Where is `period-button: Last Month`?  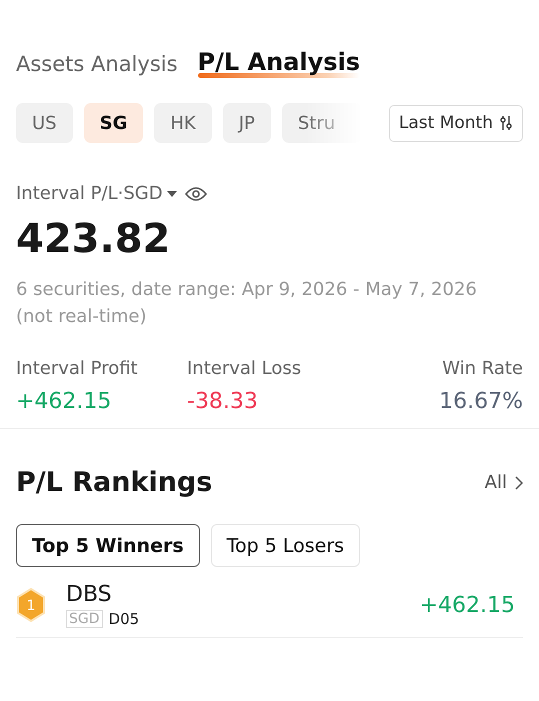 period-button: Last Month is located at coordinates (455, 123).